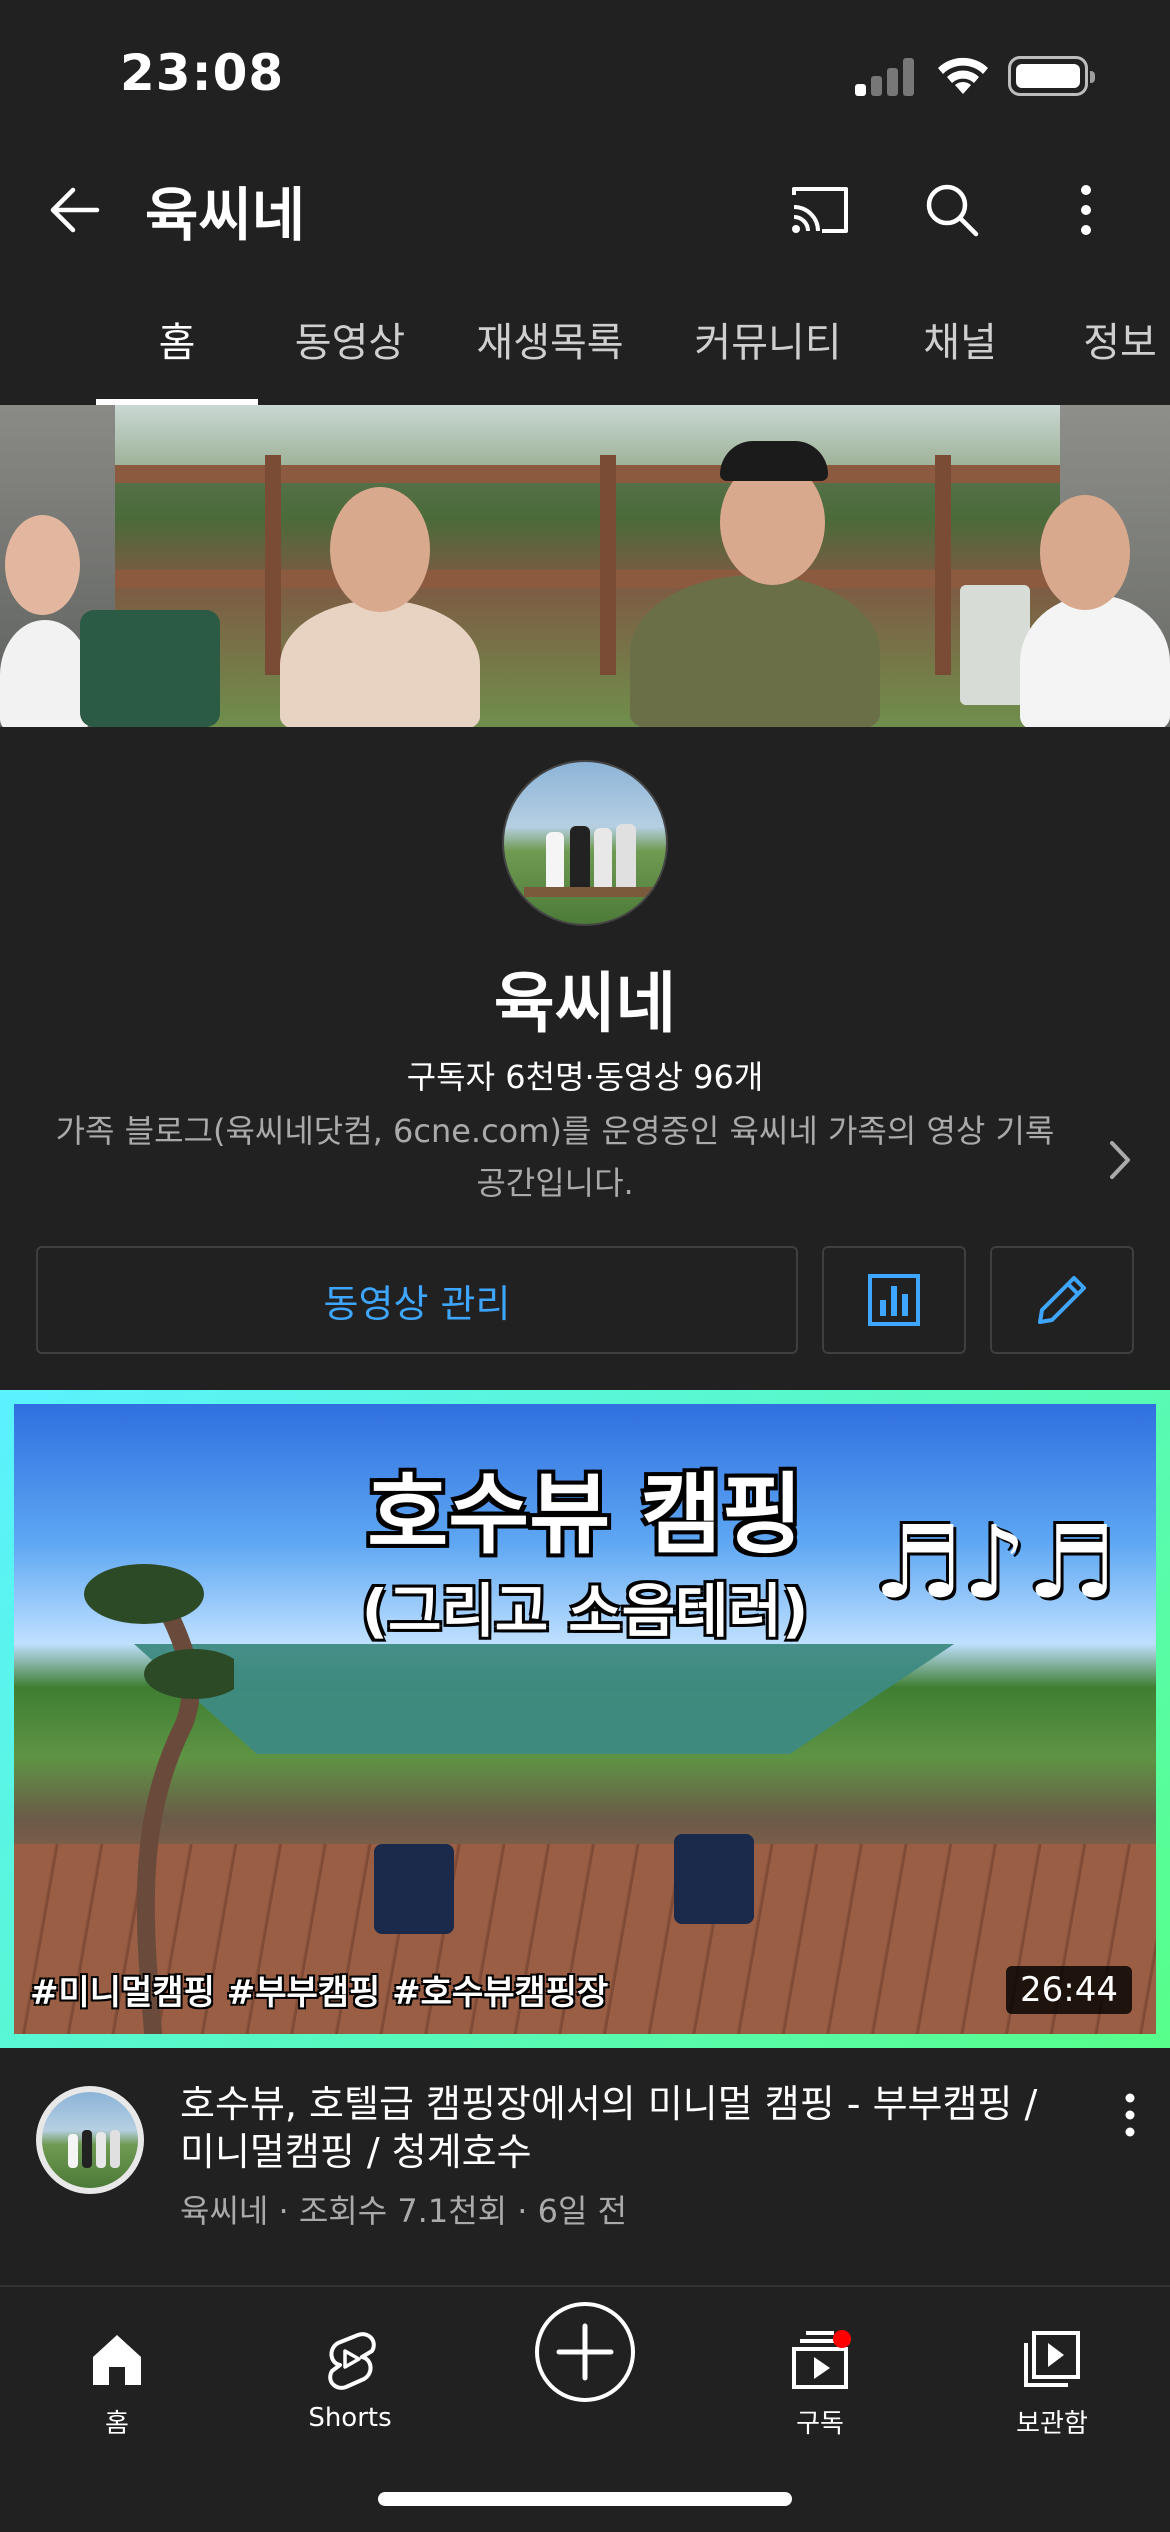  Describe the element at coordinates (117, 2424) in the screenshot. I see `nav-home-label: 홈` at that location.